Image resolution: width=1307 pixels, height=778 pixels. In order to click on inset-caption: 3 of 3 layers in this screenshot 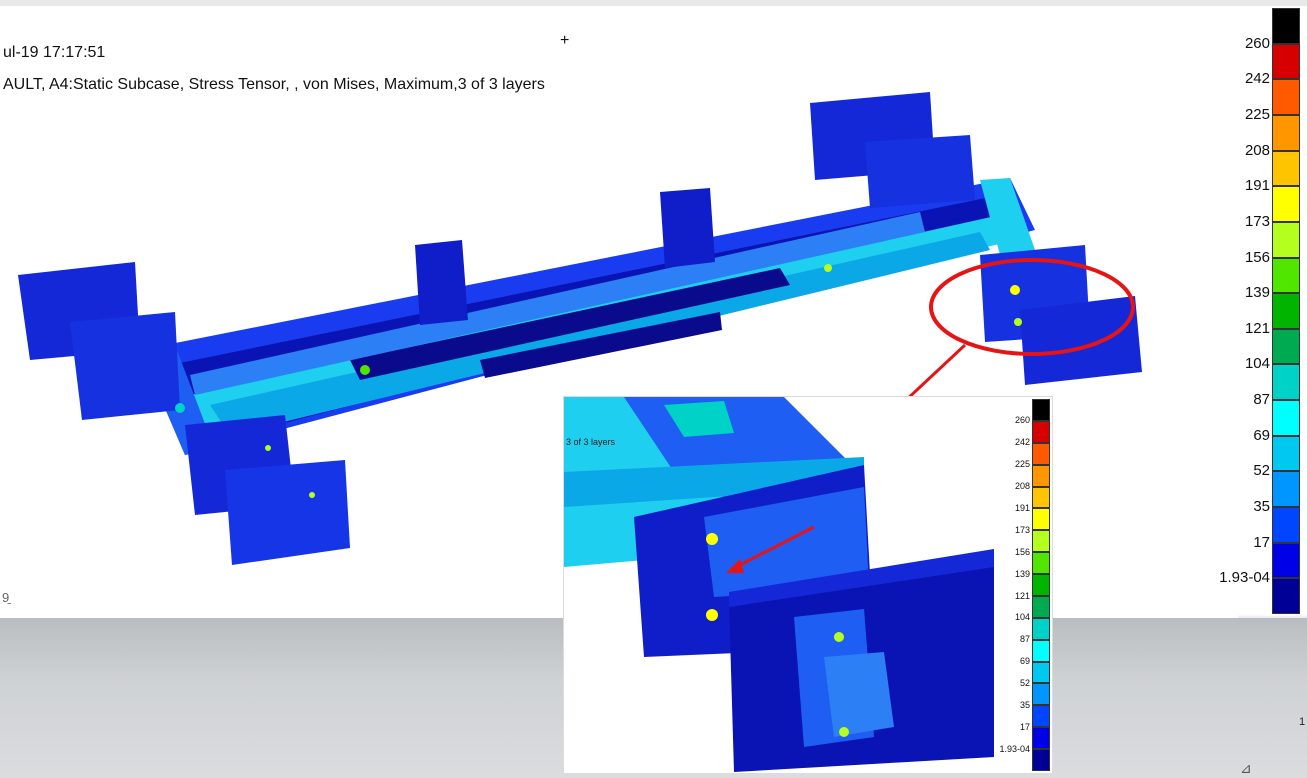, I will do `click(591, 442)`.